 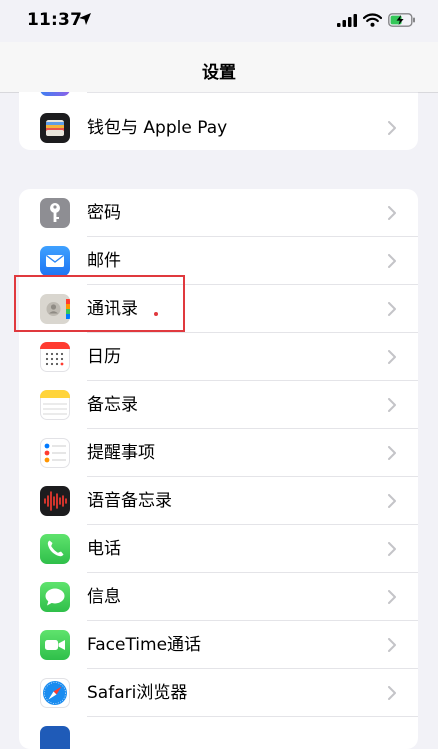 I want to click on voice-memos-icon, so click(x=55, y=501).